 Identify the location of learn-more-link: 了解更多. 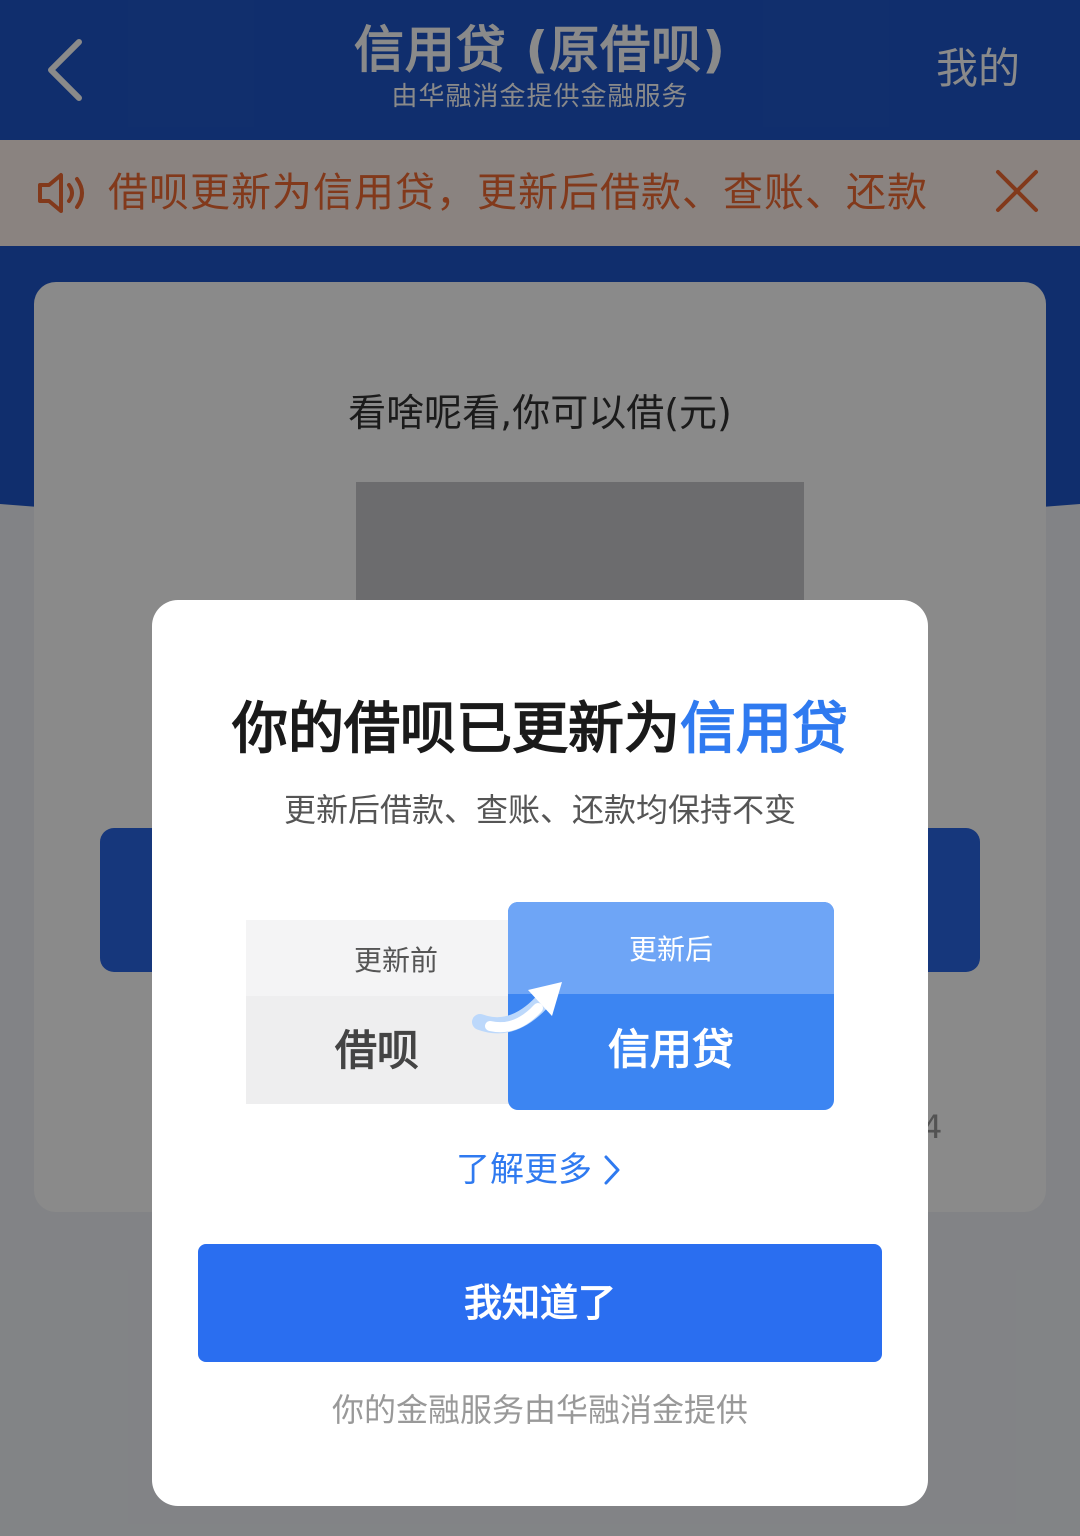
(540, 1169).